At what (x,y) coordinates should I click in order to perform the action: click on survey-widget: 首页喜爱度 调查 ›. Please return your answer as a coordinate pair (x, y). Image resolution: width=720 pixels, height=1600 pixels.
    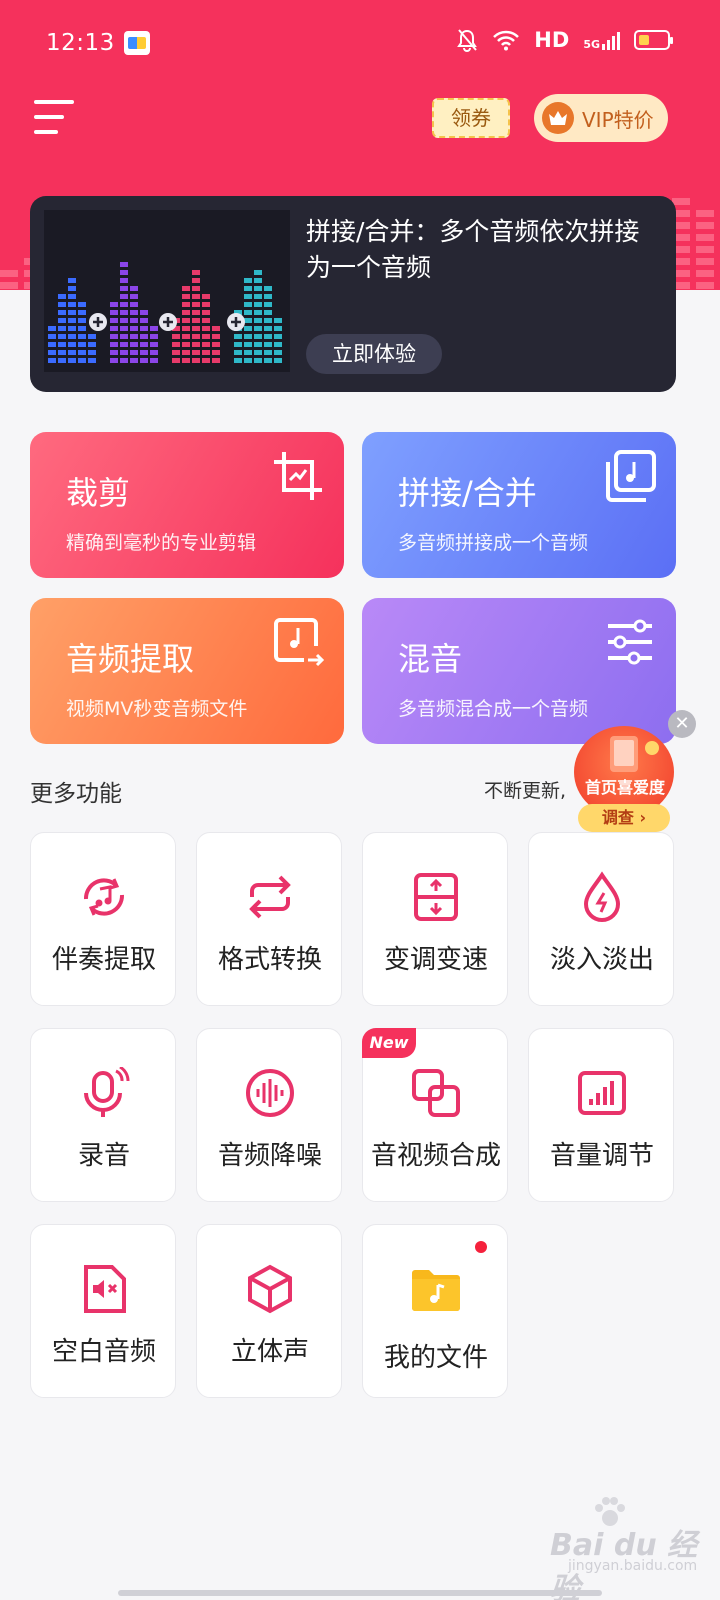
    Looking at the image, I should click on (625, 780).